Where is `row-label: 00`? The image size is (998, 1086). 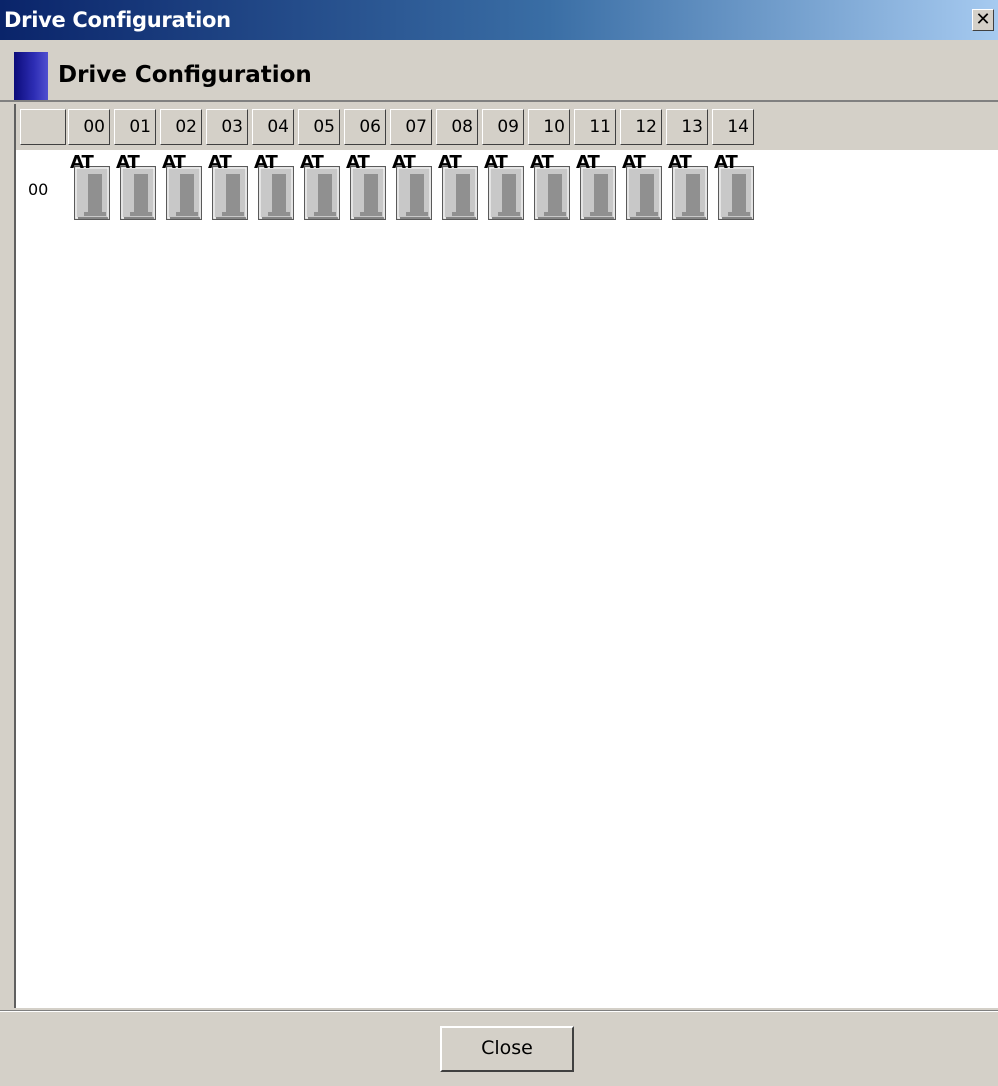 row-label: 00 is located at coordinates (38, 189).